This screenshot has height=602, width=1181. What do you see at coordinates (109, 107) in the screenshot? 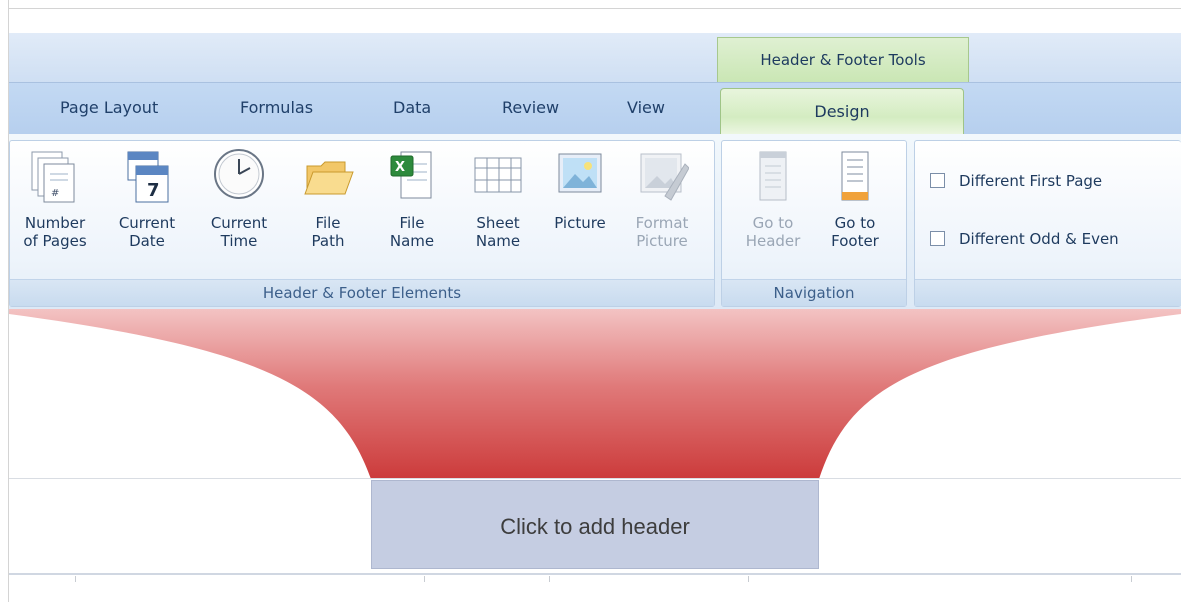
I see `tab-page-layout: Page Layout` at bounding box center [109, 107].